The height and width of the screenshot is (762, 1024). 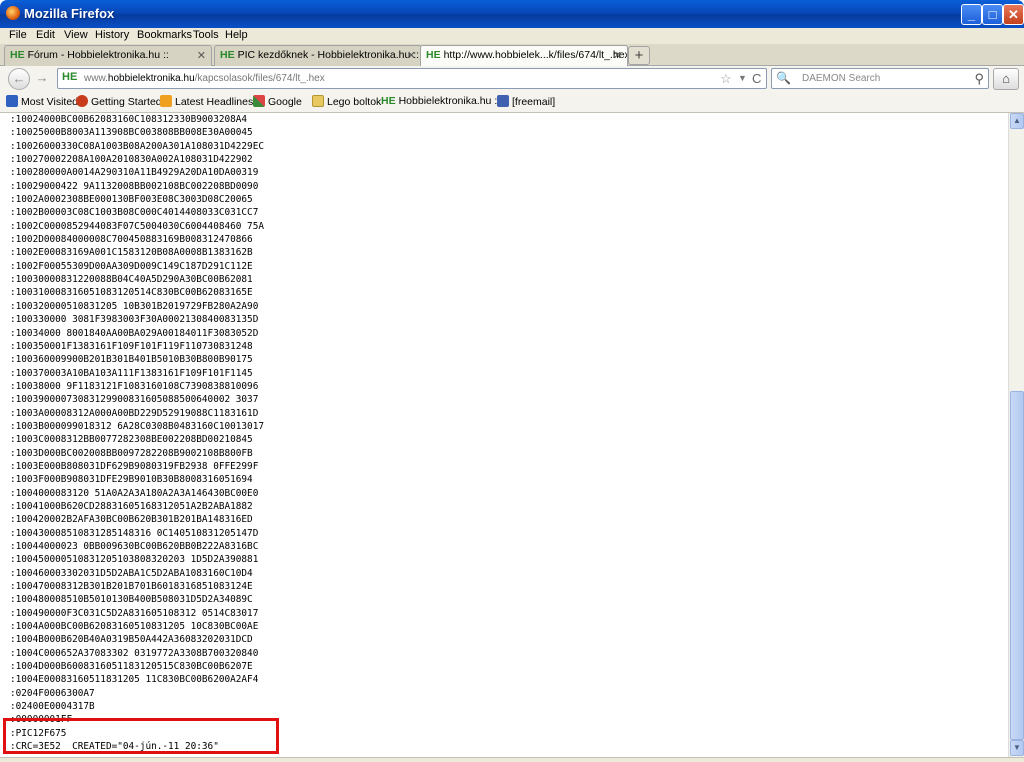 I want to click on firefox-icon, so click(x=82, y=101).